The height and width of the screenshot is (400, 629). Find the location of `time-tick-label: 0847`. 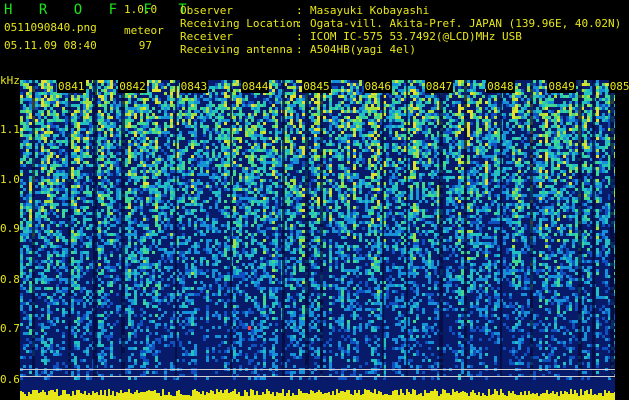

time-tick-label: 0847 is located at coordinates (439, 86).